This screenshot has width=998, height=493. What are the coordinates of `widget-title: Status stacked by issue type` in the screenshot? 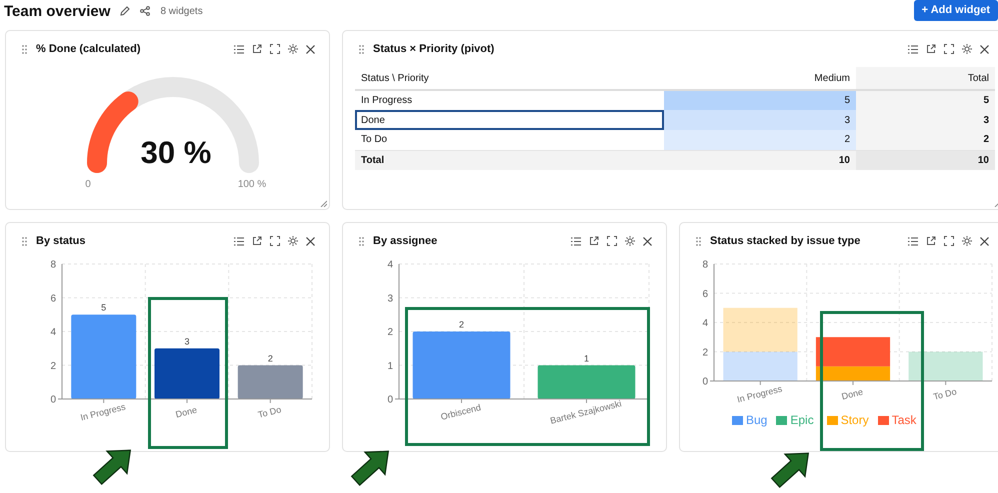 It's located at (785, 241).